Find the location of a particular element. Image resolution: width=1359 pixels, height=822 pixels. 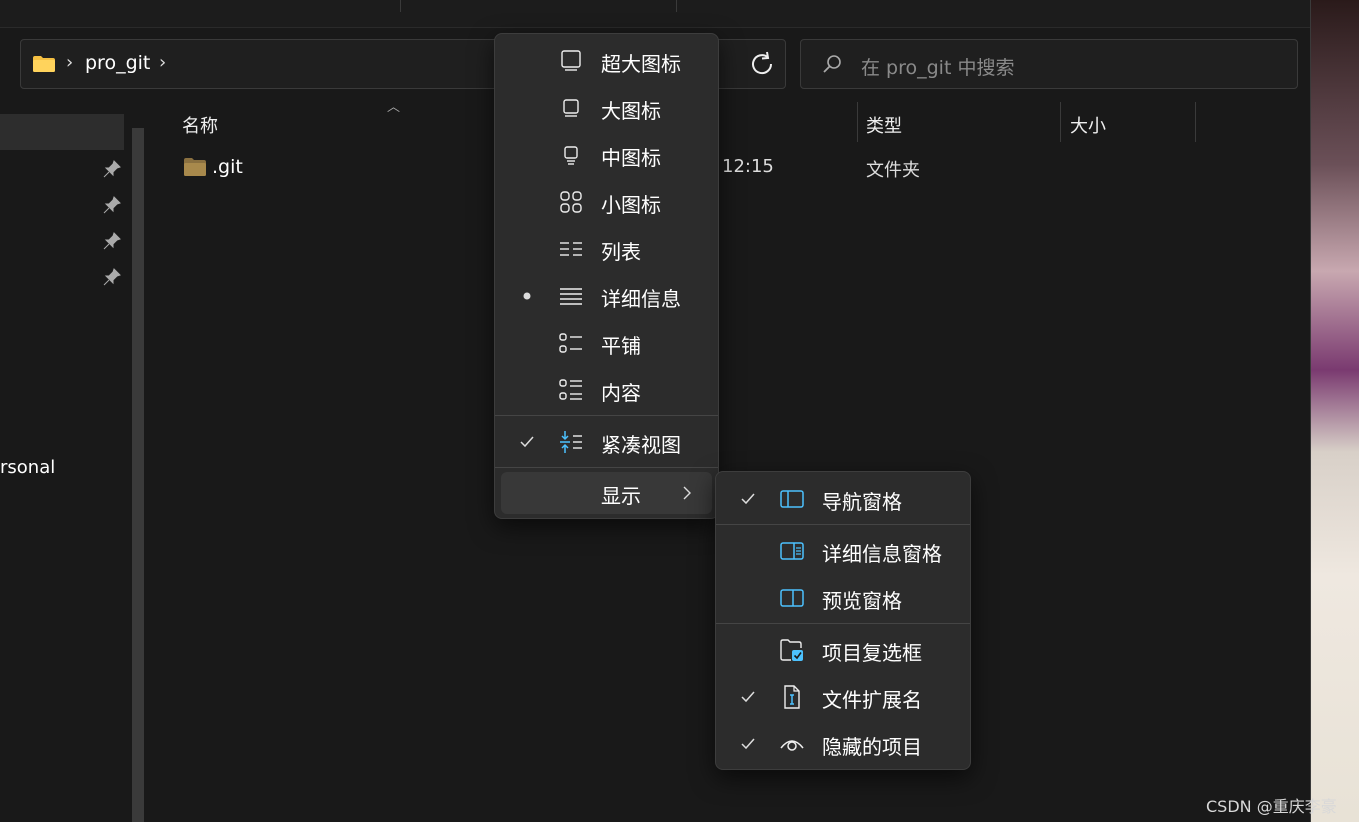

item-checkbox-icon is located at coordinates (791, 650).